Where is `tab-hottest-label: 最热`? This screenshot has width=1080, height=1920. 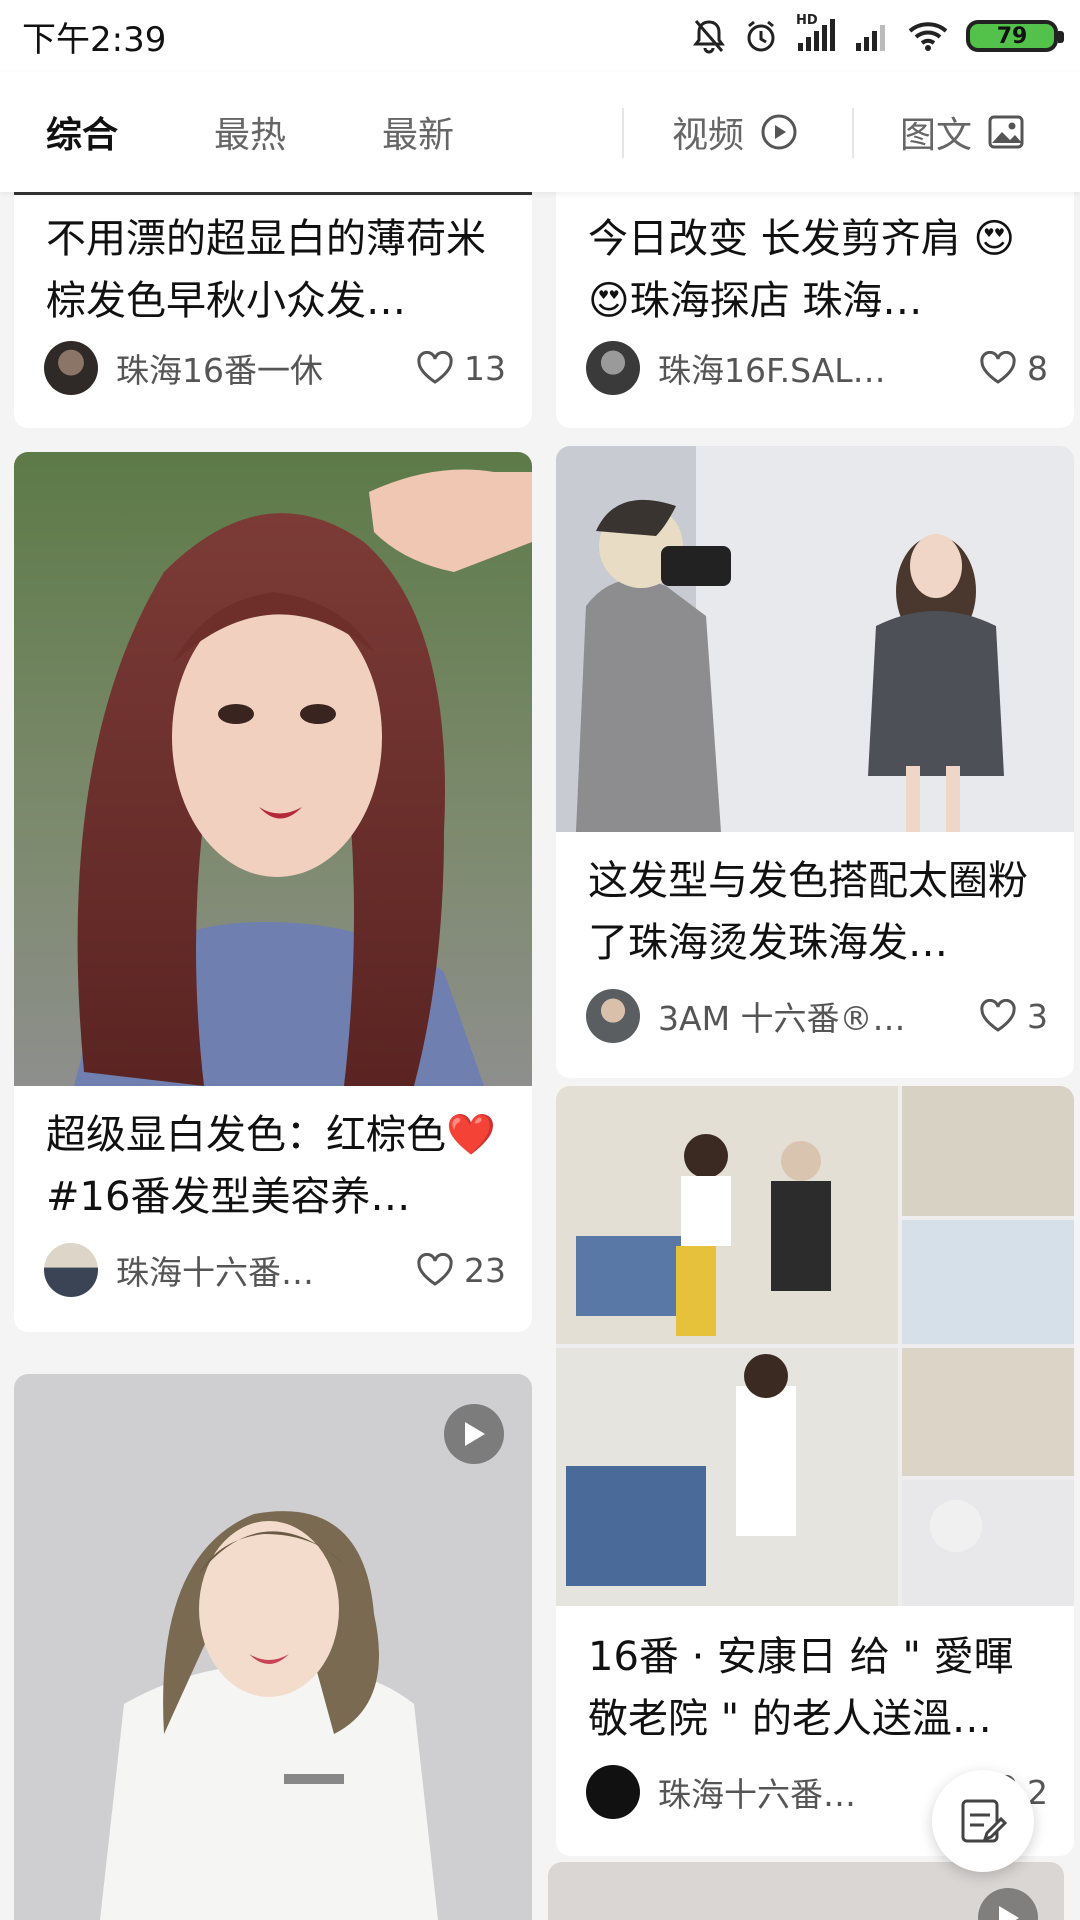
tab-hottest-label: 最热 is located at coordinates (250, 135).